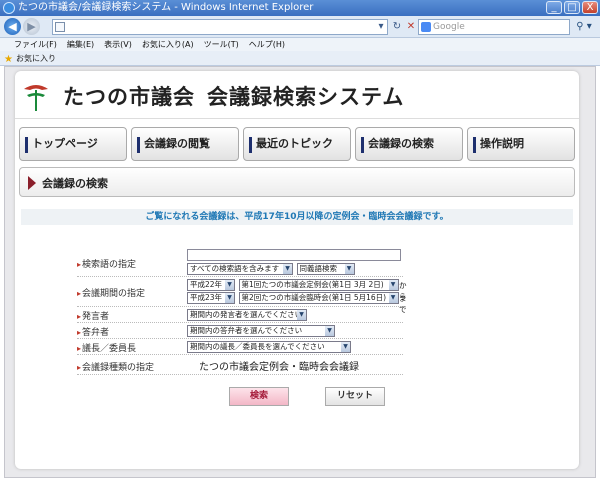  Describe the element at coordinates (106, 263) in the screenshot. I see `keyword-label: 検索語の指定` at that location.